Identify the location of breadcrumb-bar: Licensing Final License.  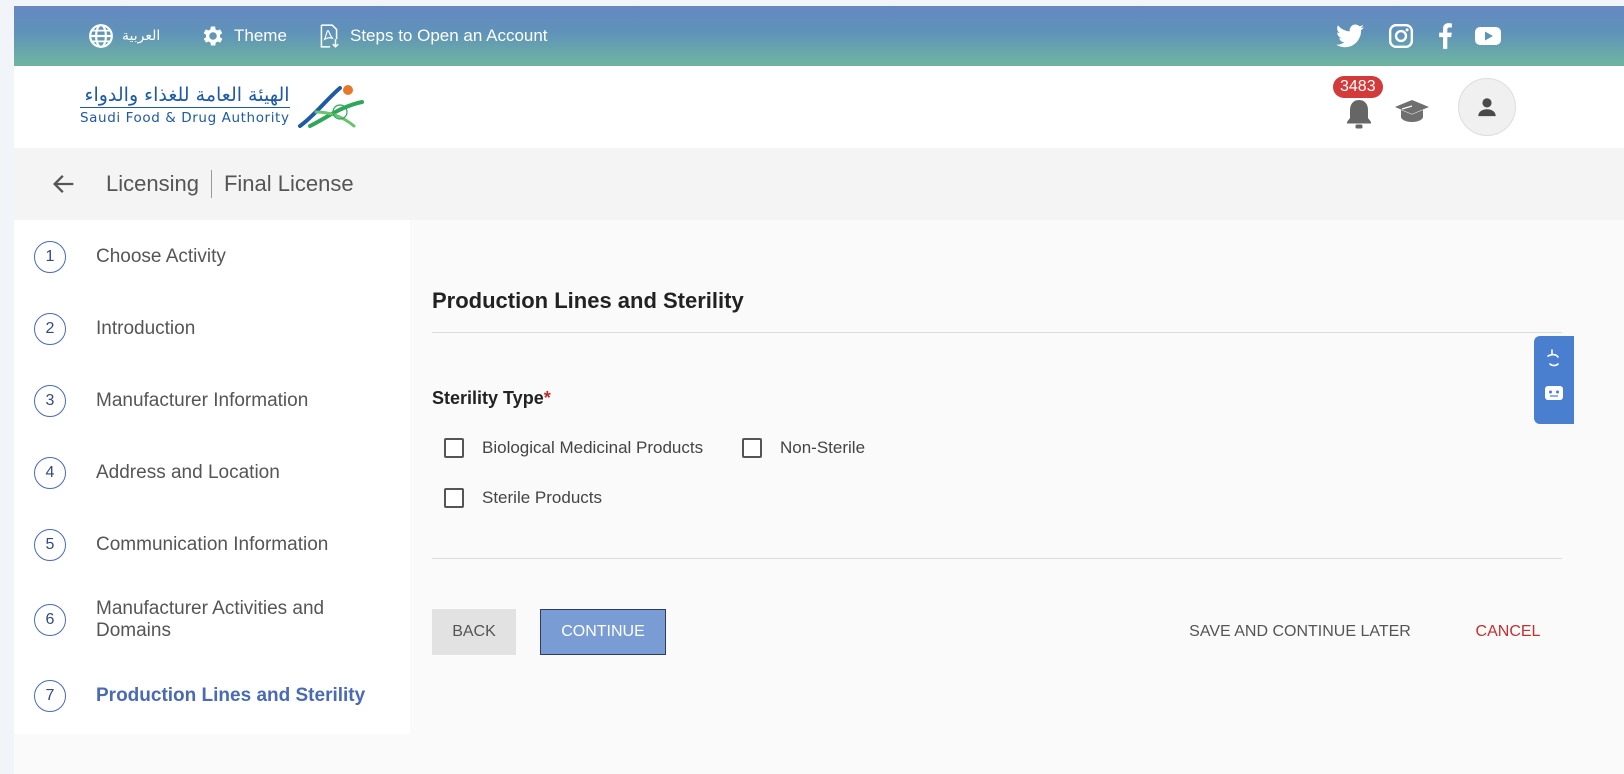
(819, 184).